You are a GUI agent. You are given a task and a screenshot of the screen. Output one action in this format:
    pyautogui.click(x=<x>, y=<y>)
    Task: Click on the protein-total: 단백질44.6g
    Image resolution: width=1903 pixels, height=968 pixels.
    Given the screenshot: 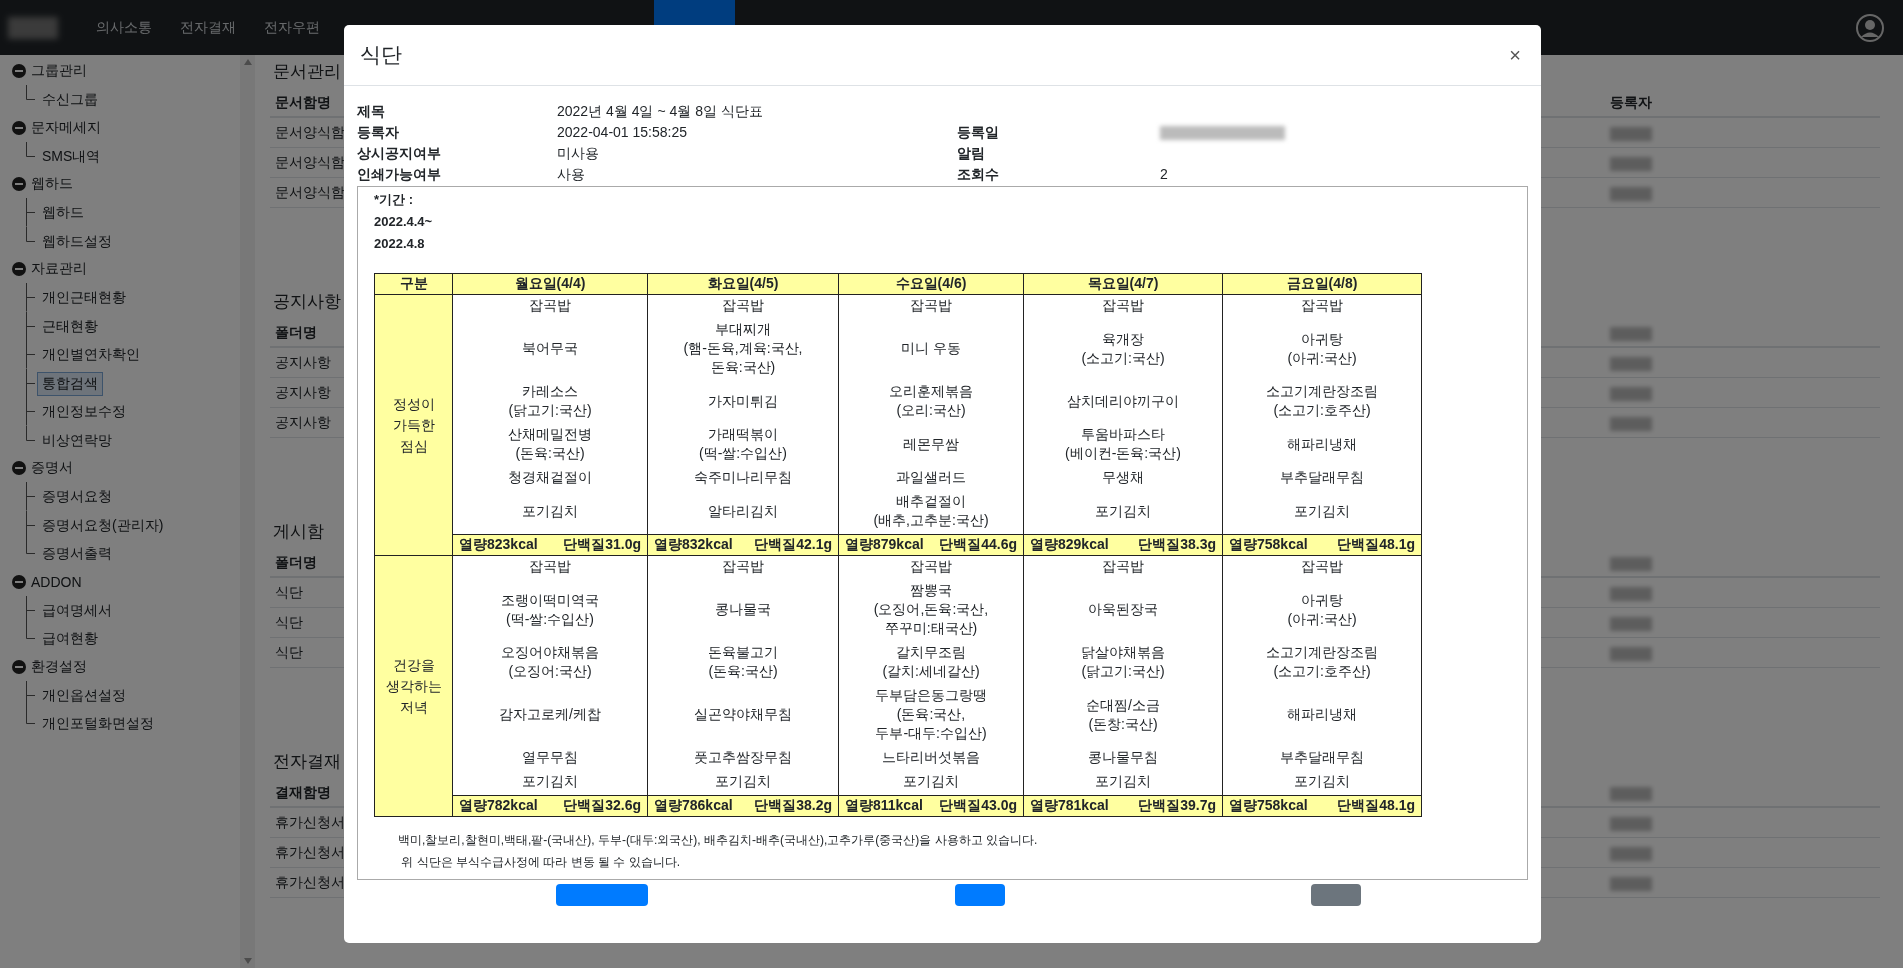 What is the action you would take?
    pyautogui.click(x=978, y=545)
    